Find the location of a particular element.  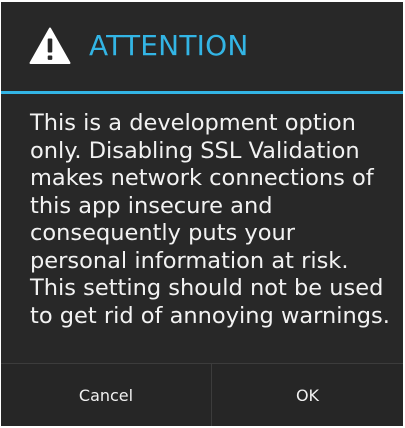

title-divider is located at coordinates (202, 92).